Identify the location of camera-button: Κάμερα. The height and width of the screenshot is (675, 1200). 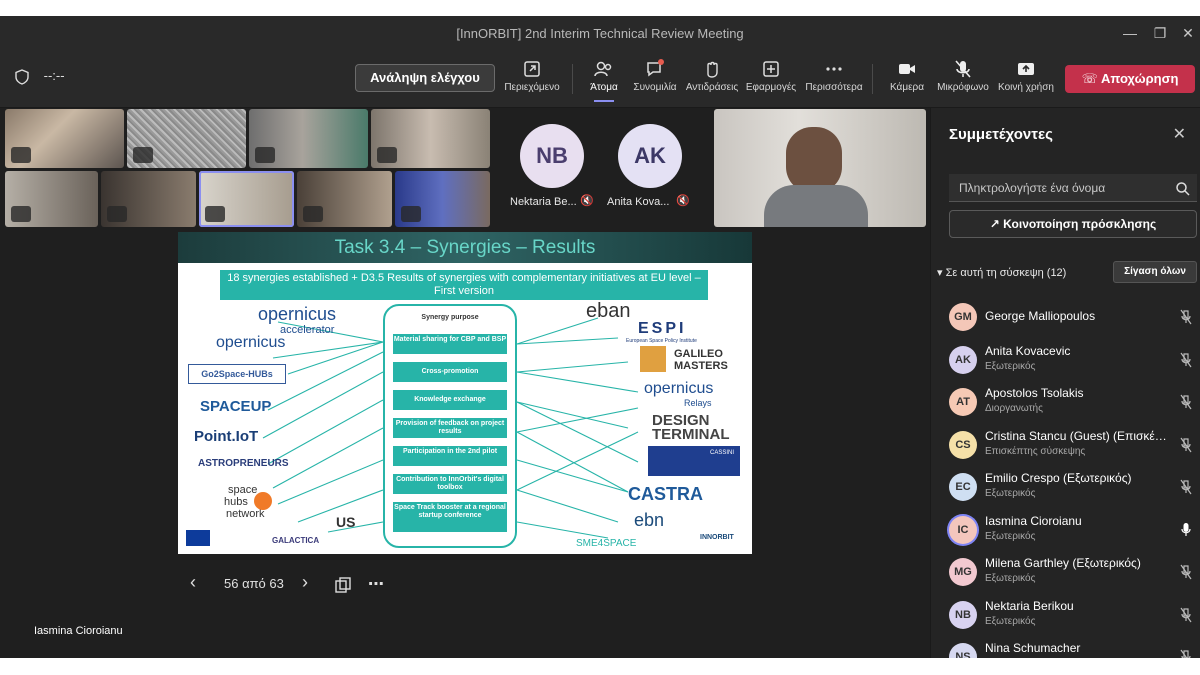
(907, 75).